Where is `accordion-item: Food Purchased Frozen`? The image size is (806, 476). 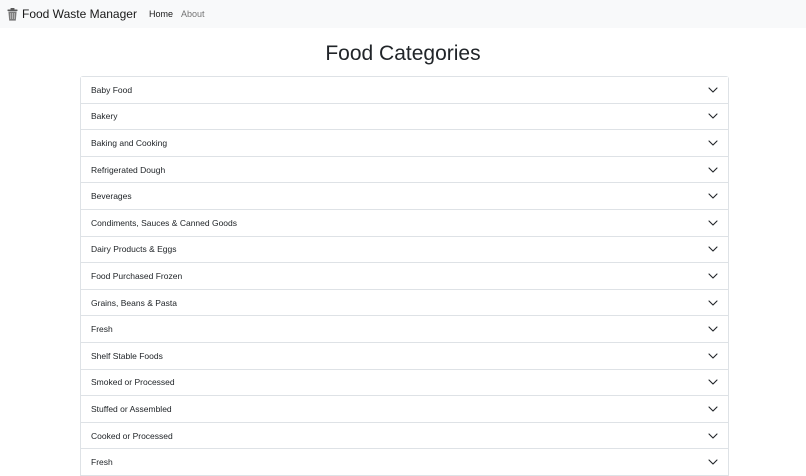 accordion-item: Food Purchased Frozen is located at coordinates (404, 276).